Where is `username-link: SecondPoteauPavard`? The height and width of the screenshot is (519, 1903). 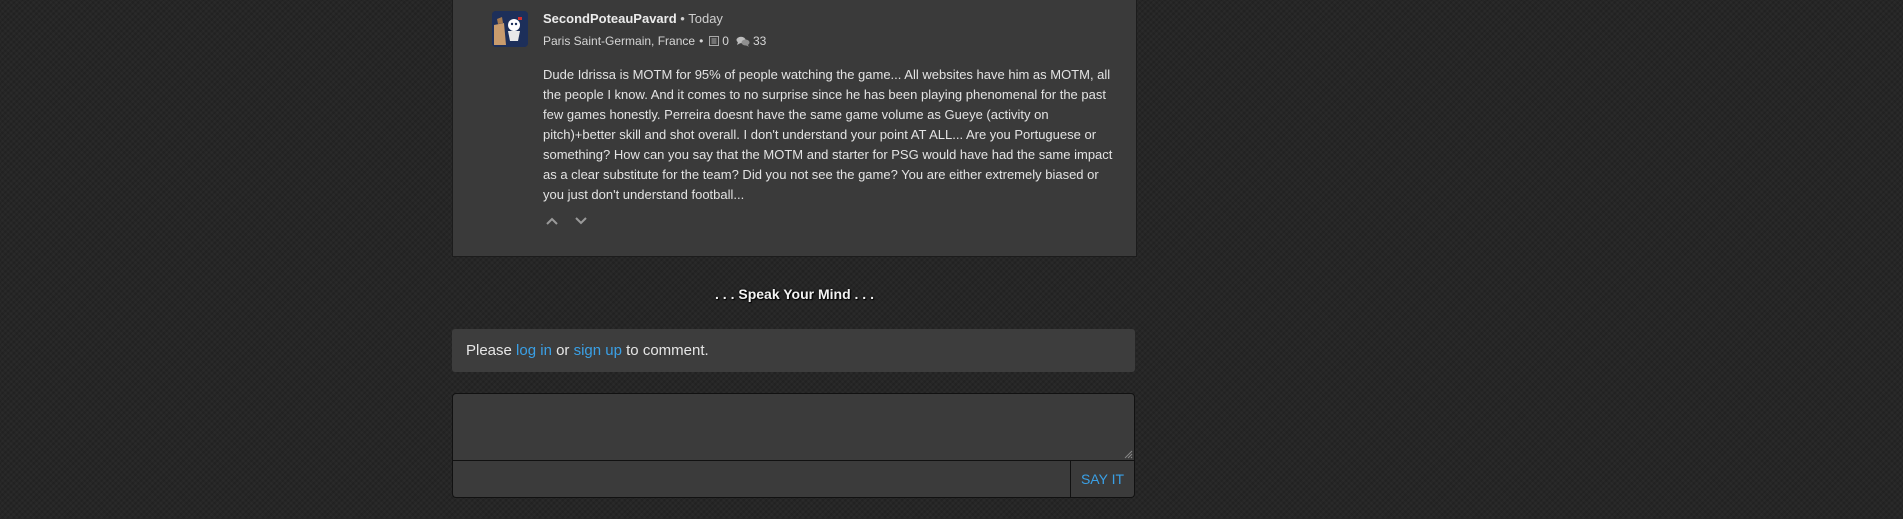 username-link: SecondPoteauPavard is located at coordinates (610, 18).